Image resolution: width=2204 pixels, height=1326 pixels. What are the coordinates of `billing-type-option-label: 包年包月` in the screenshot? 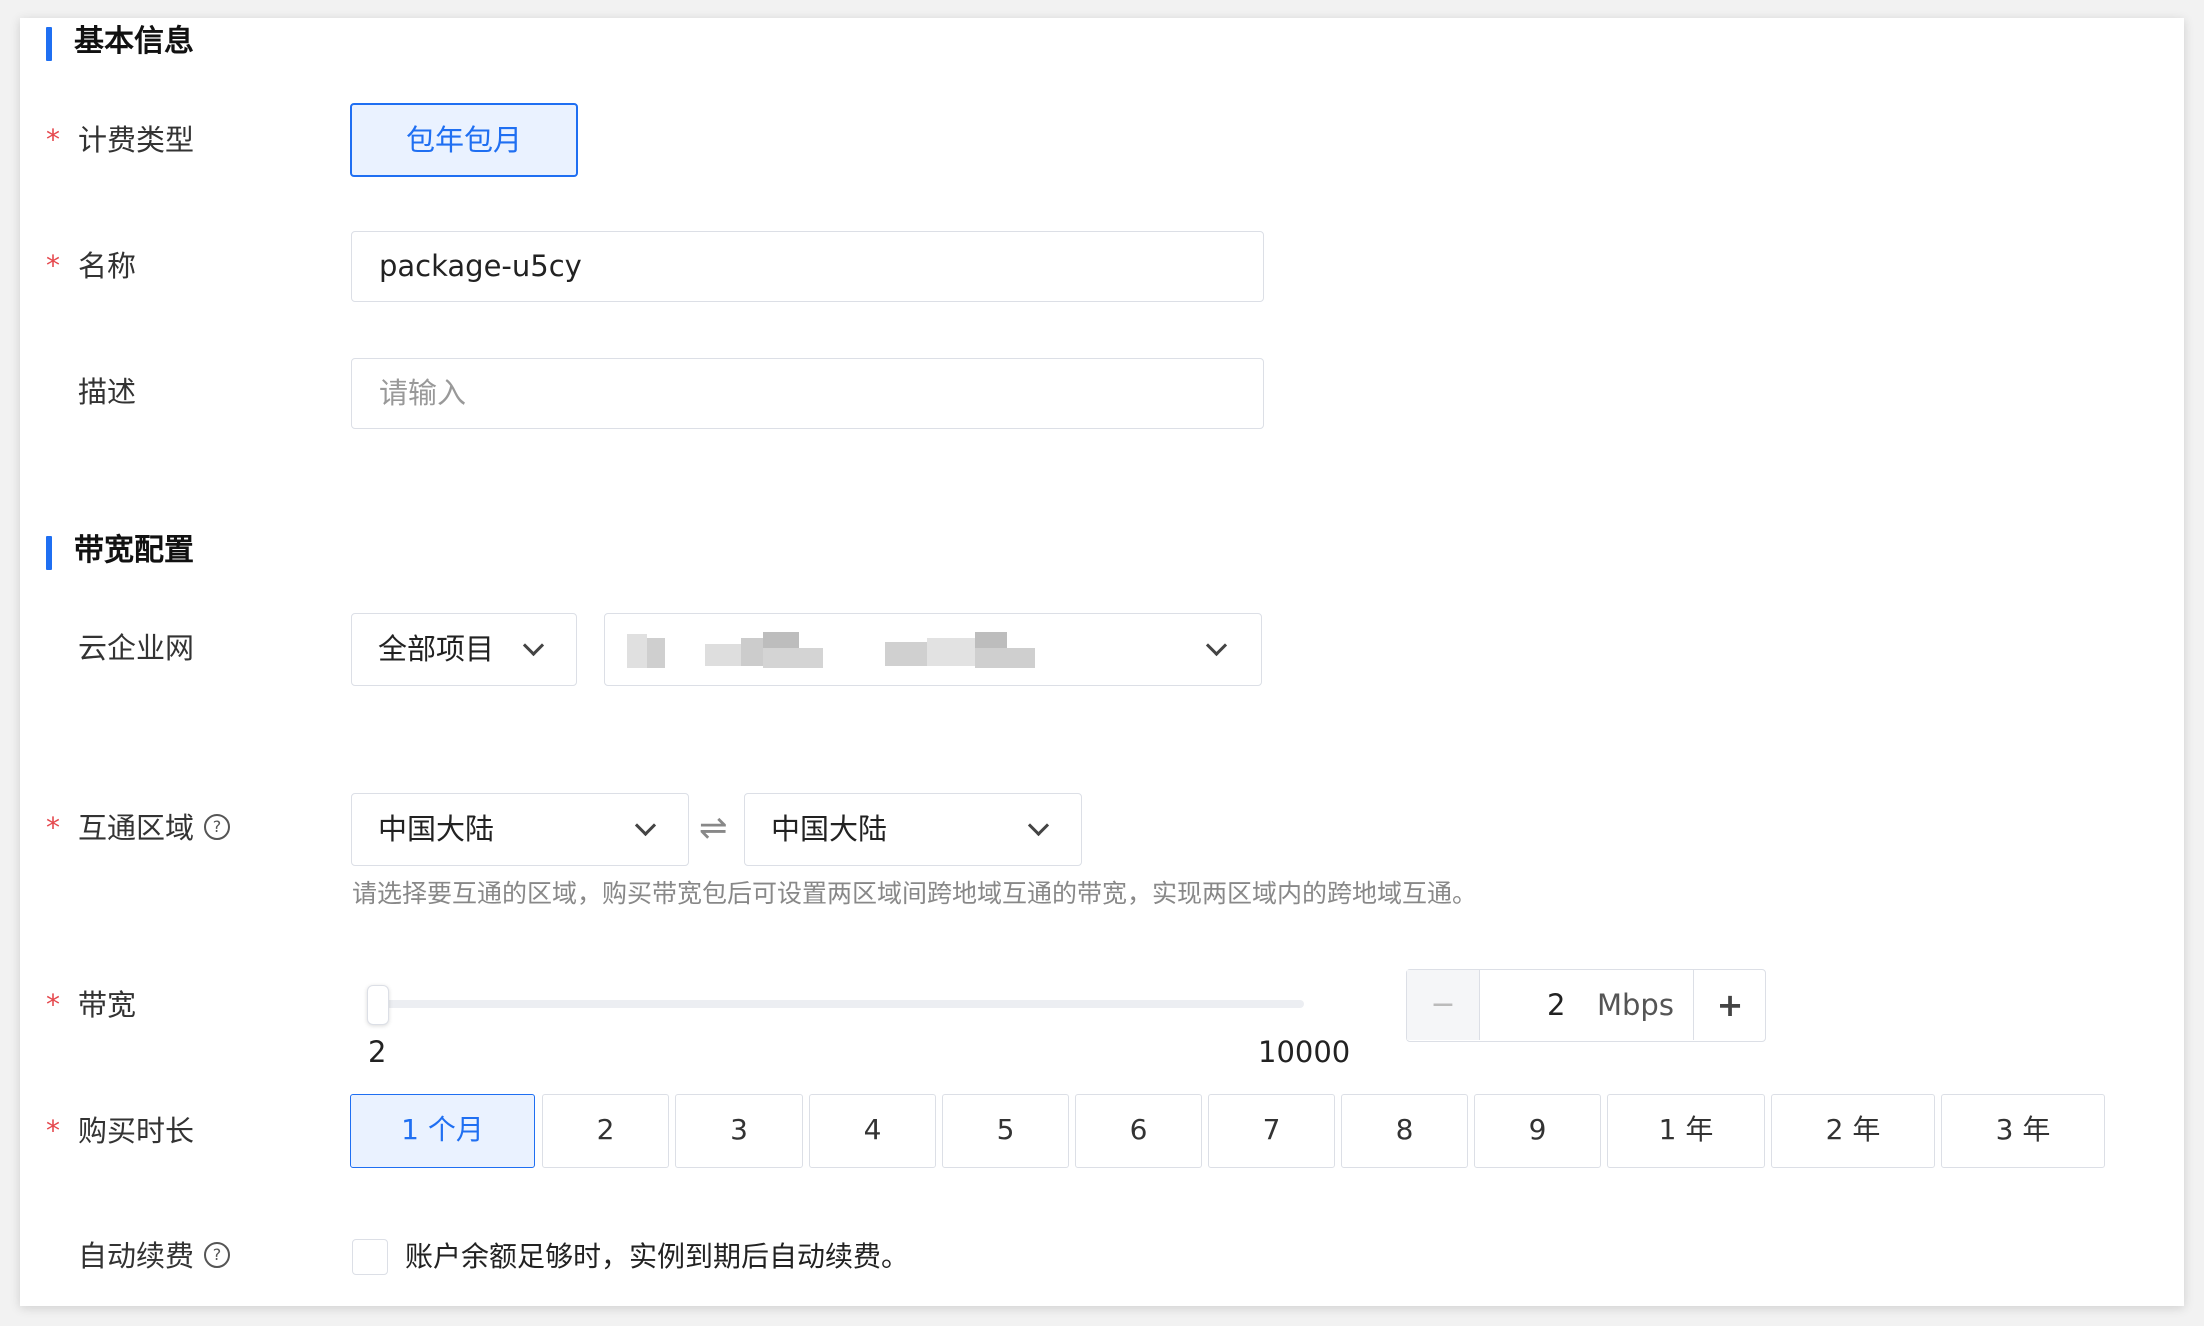 It's located at (463, 140).